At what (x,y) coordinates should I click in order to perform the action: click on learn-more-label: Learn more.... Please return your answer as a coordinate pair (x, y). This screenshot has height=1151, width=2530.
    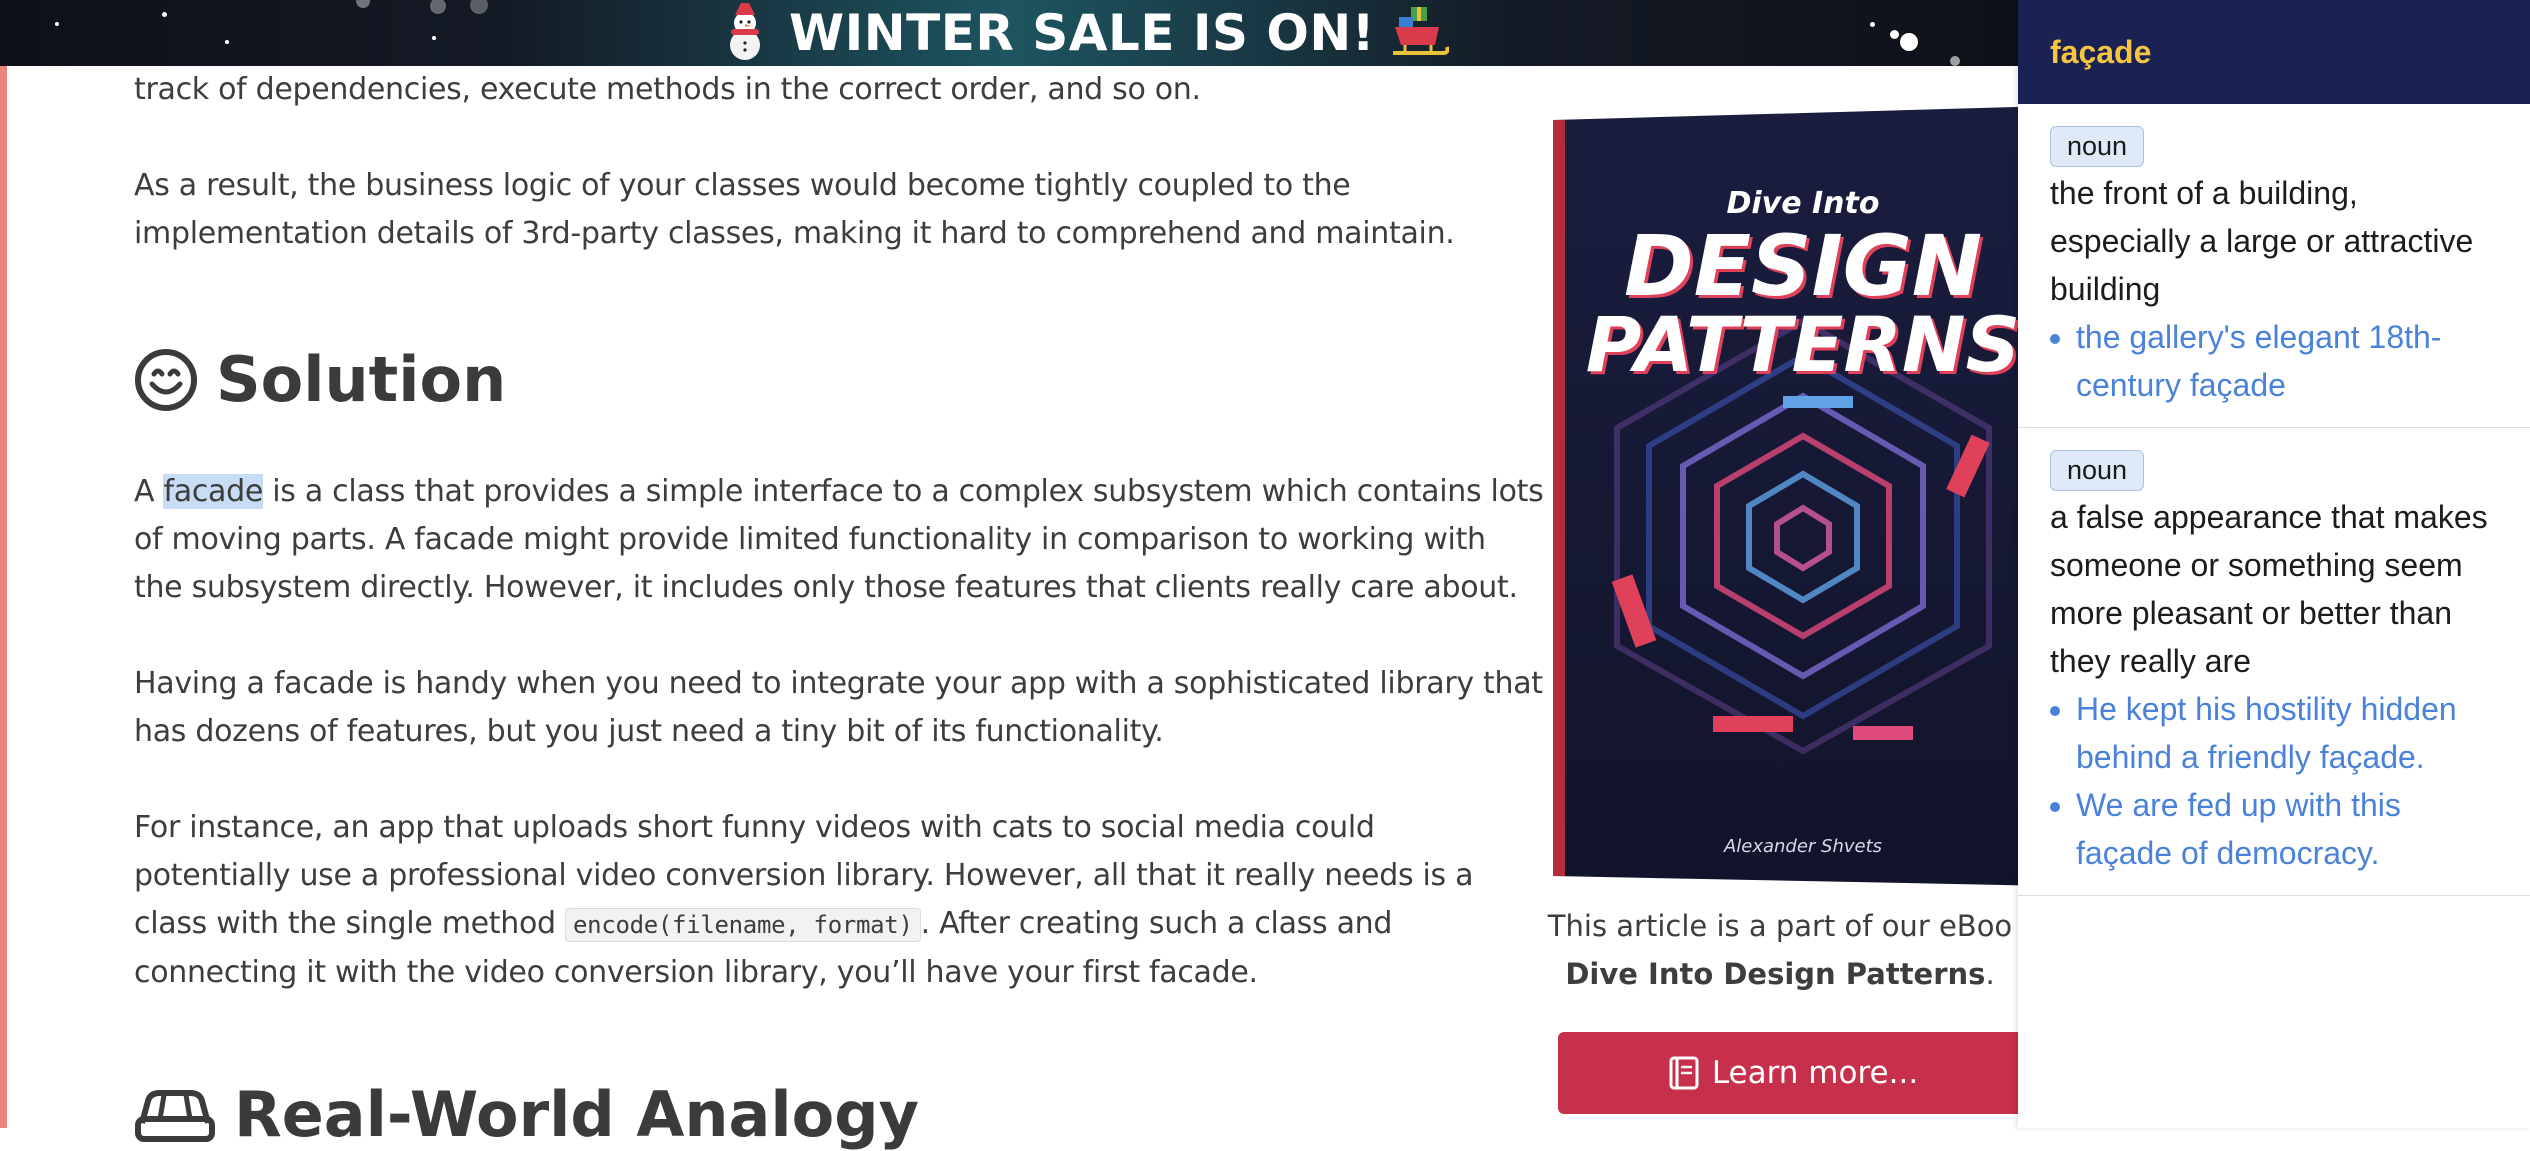
    Looking at the image, I should click on (1815, 1073).